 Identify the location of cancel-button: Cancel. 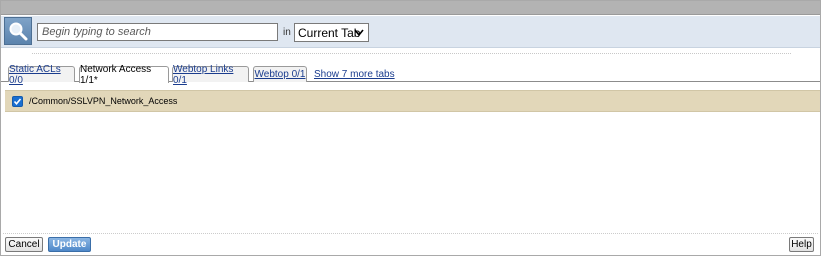
(24, 244).